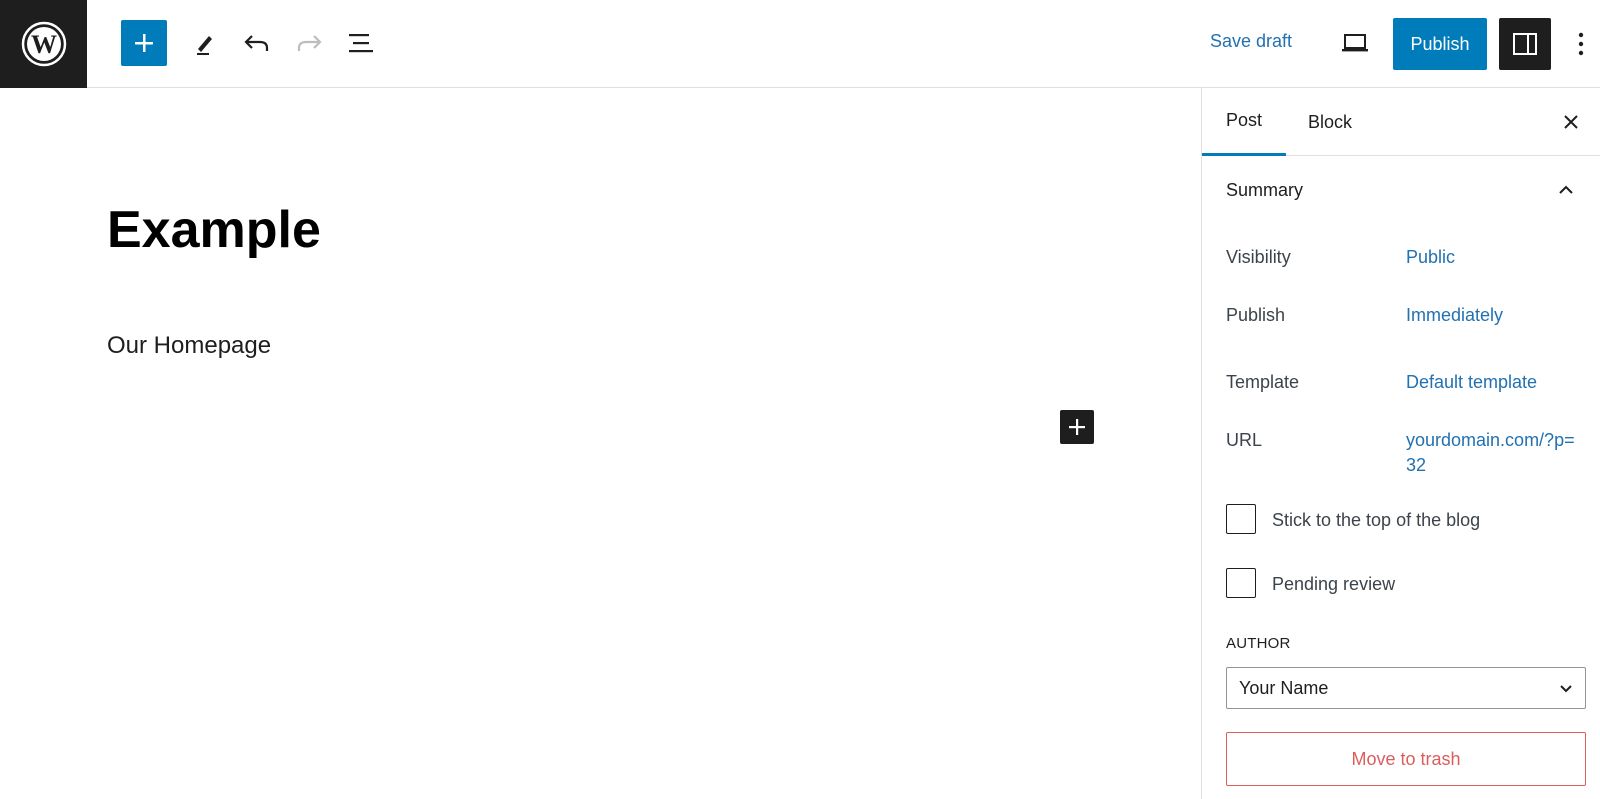  Describe the element at coordinates (1401, 122) in the screenshot. I see `sidebar-tabs: Post Block` at that location.